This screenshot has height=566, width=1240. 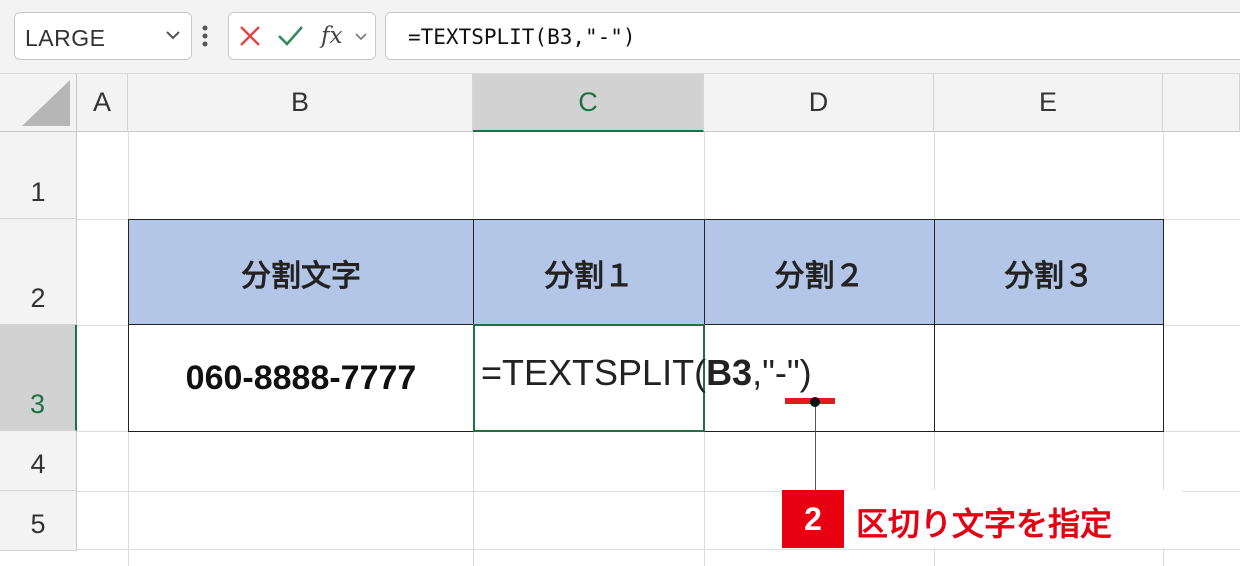 I want to click on source-value: 060-8888-7777, so click(x=301, y=377).